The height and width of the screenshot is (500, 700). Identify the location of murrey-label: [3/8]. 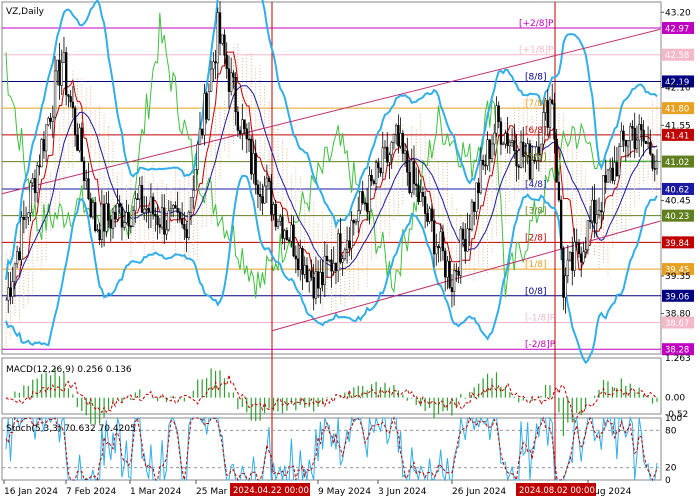
(536, 212).